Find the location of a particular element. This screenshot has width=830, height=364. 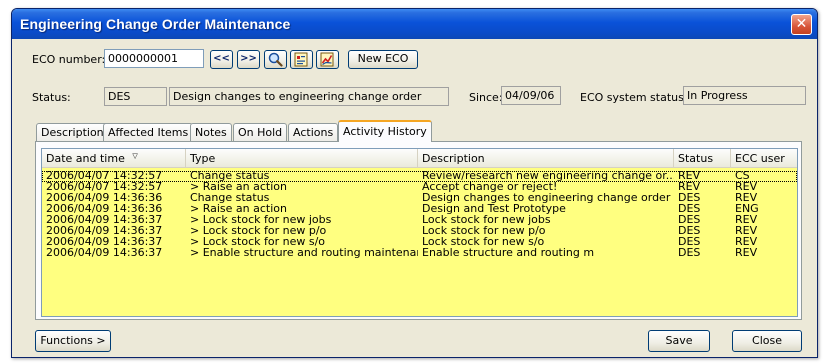

edit-document-button is located at coordinates (301, 59).